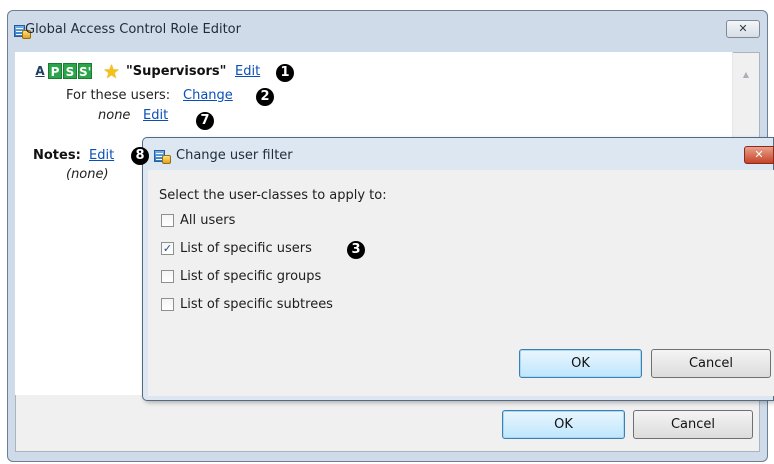 The width and height of the screenshot is (774, 464). Describe the element at coordinates (246, 248) in the screenshot. I see `option-label: List of specific users` at that location.